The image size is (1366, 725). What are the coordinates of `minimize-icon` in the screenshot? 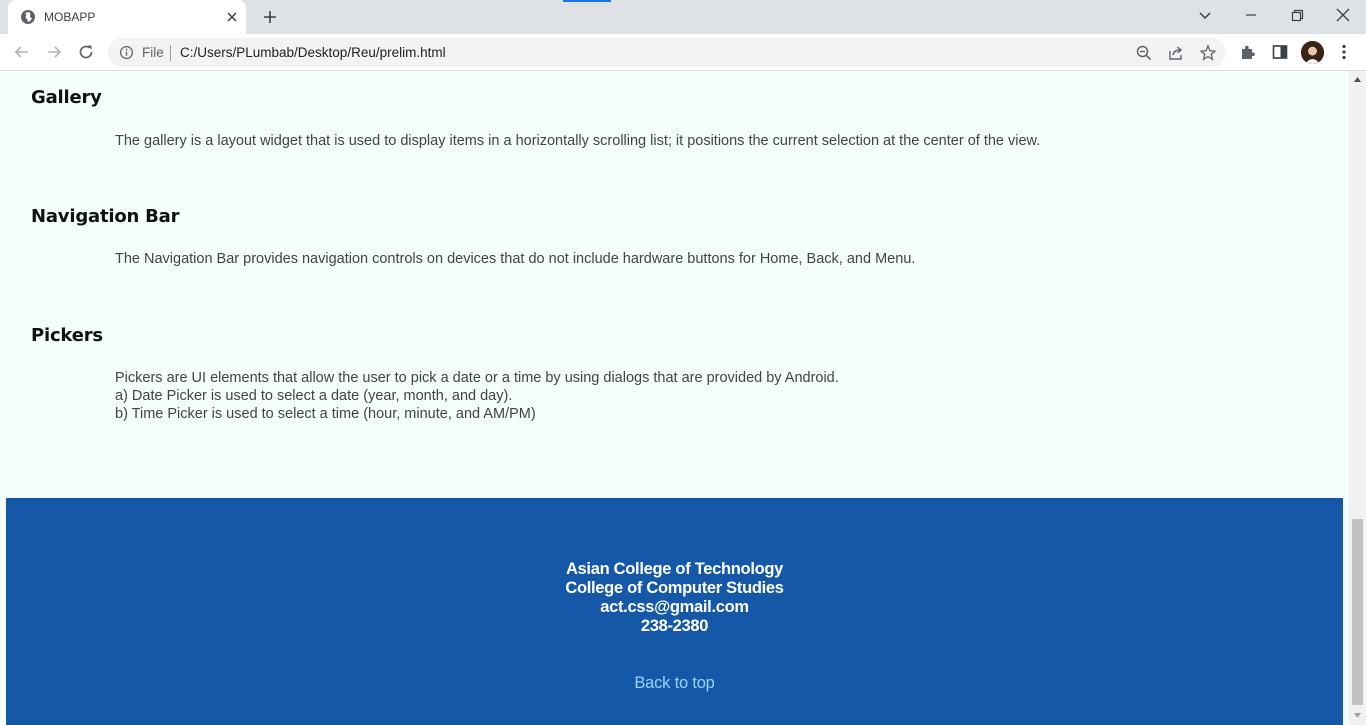 It's located at (1251, 16).